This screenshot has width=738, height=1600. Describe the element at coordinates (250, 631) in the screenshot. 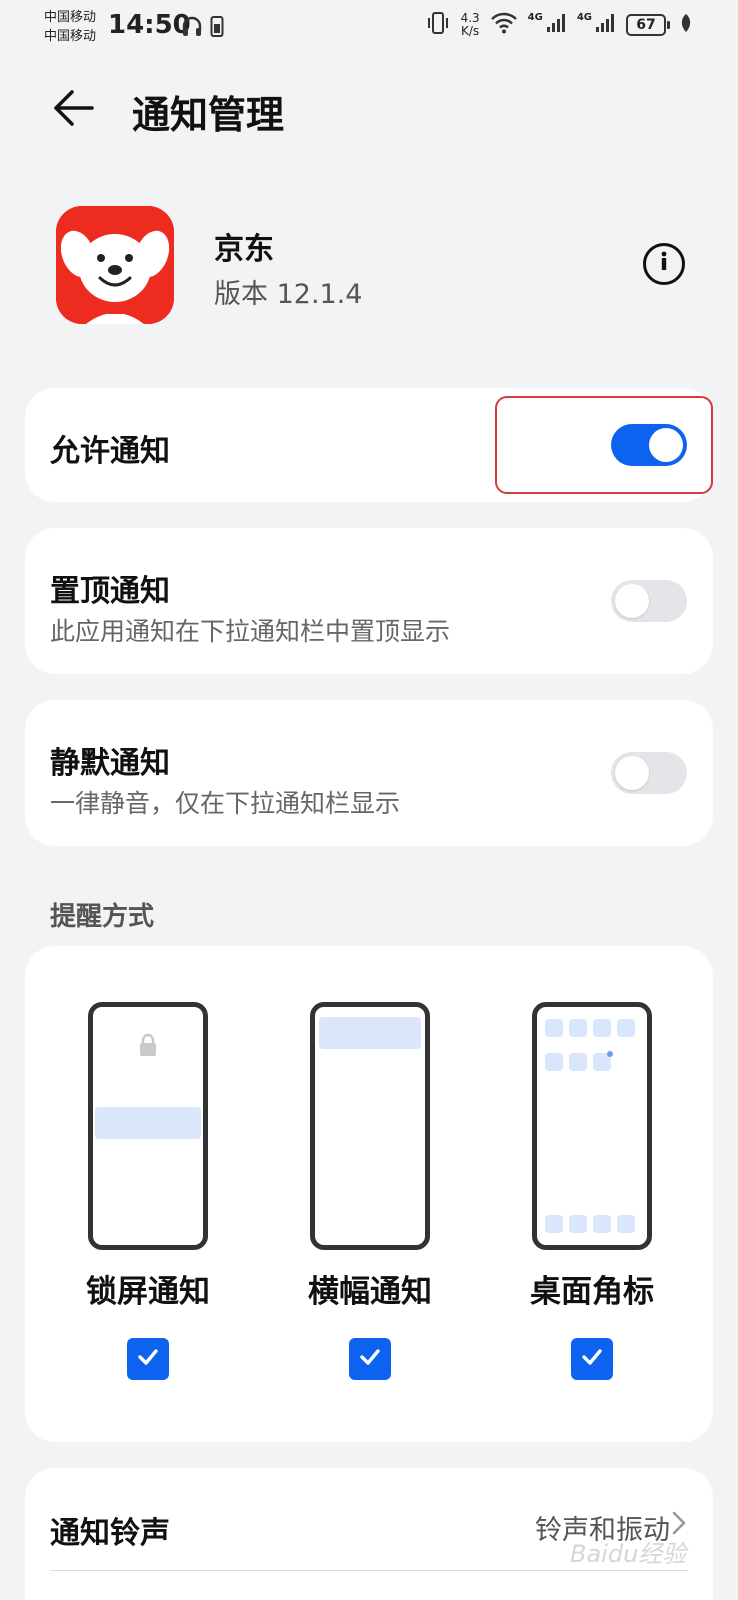

I see `pinned-notification-description: 此应用通知在下拉通知栏中置顶显示` at that location.